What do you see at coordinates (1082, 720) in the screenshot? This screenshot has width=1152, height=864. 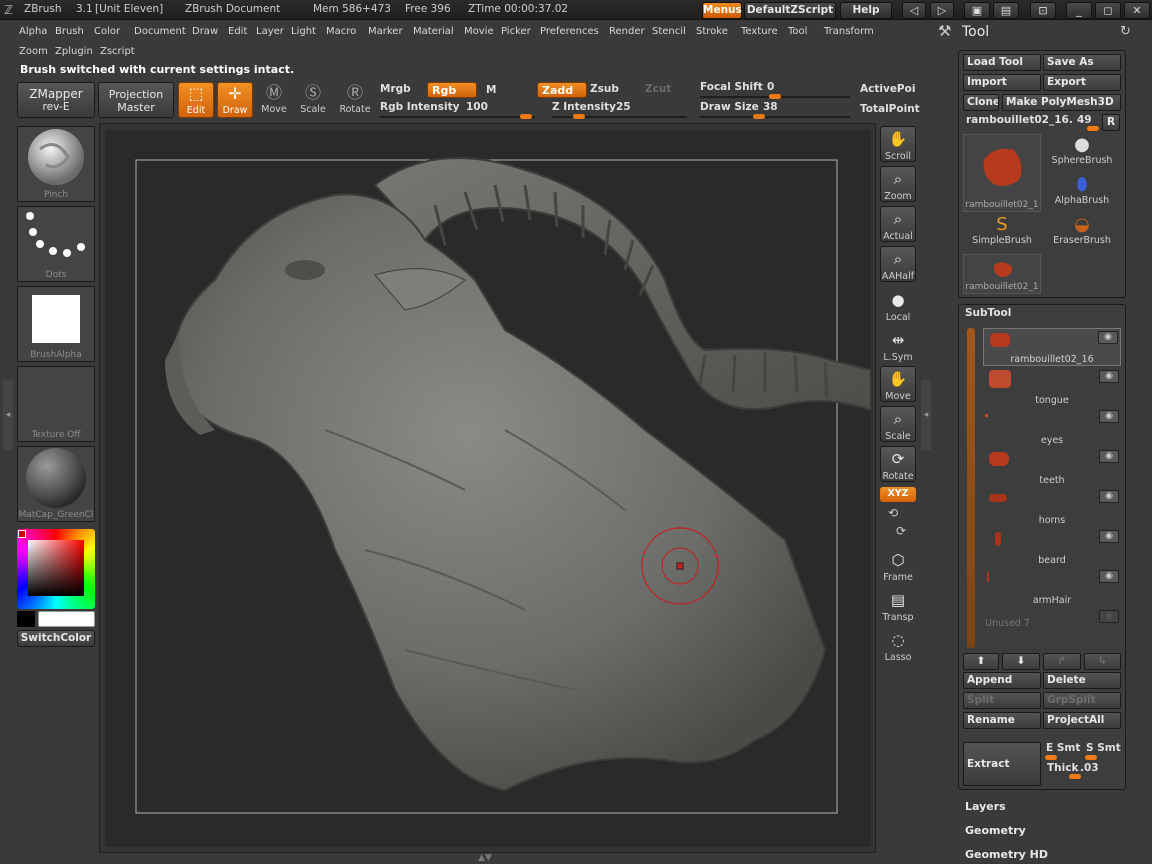 I see `projectall-button: ProjectAll` at bounding box center [1082, 720].